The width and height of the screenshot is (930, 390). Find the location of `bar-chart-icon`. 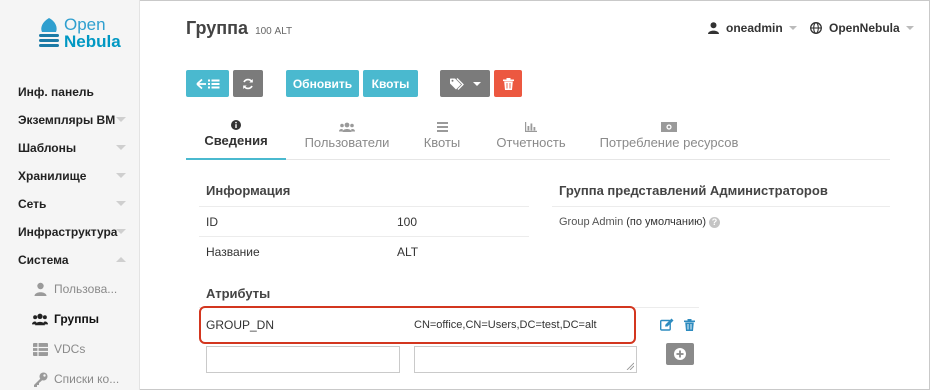

bar-chart-icon is located at coordinates (531, 127).